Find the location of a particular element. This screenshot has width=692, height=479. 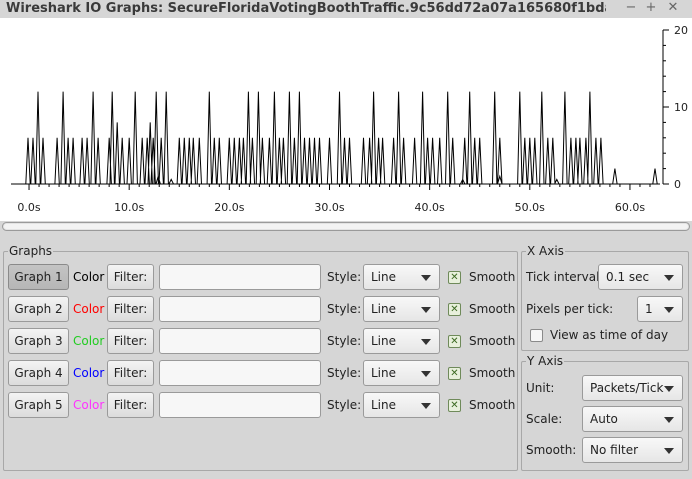

graph-2-smooth-checkbox: ✕ is located at coordinates (454, 309).